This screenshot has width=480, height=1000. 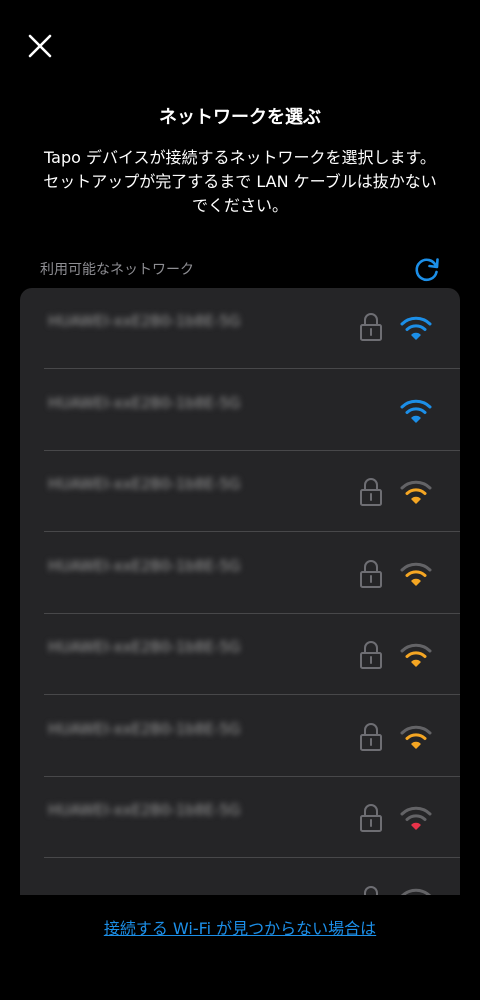 What do you see at coordinates (240, 879) in the screenshot?
I see `network-row` at bounding box center [240, 879].